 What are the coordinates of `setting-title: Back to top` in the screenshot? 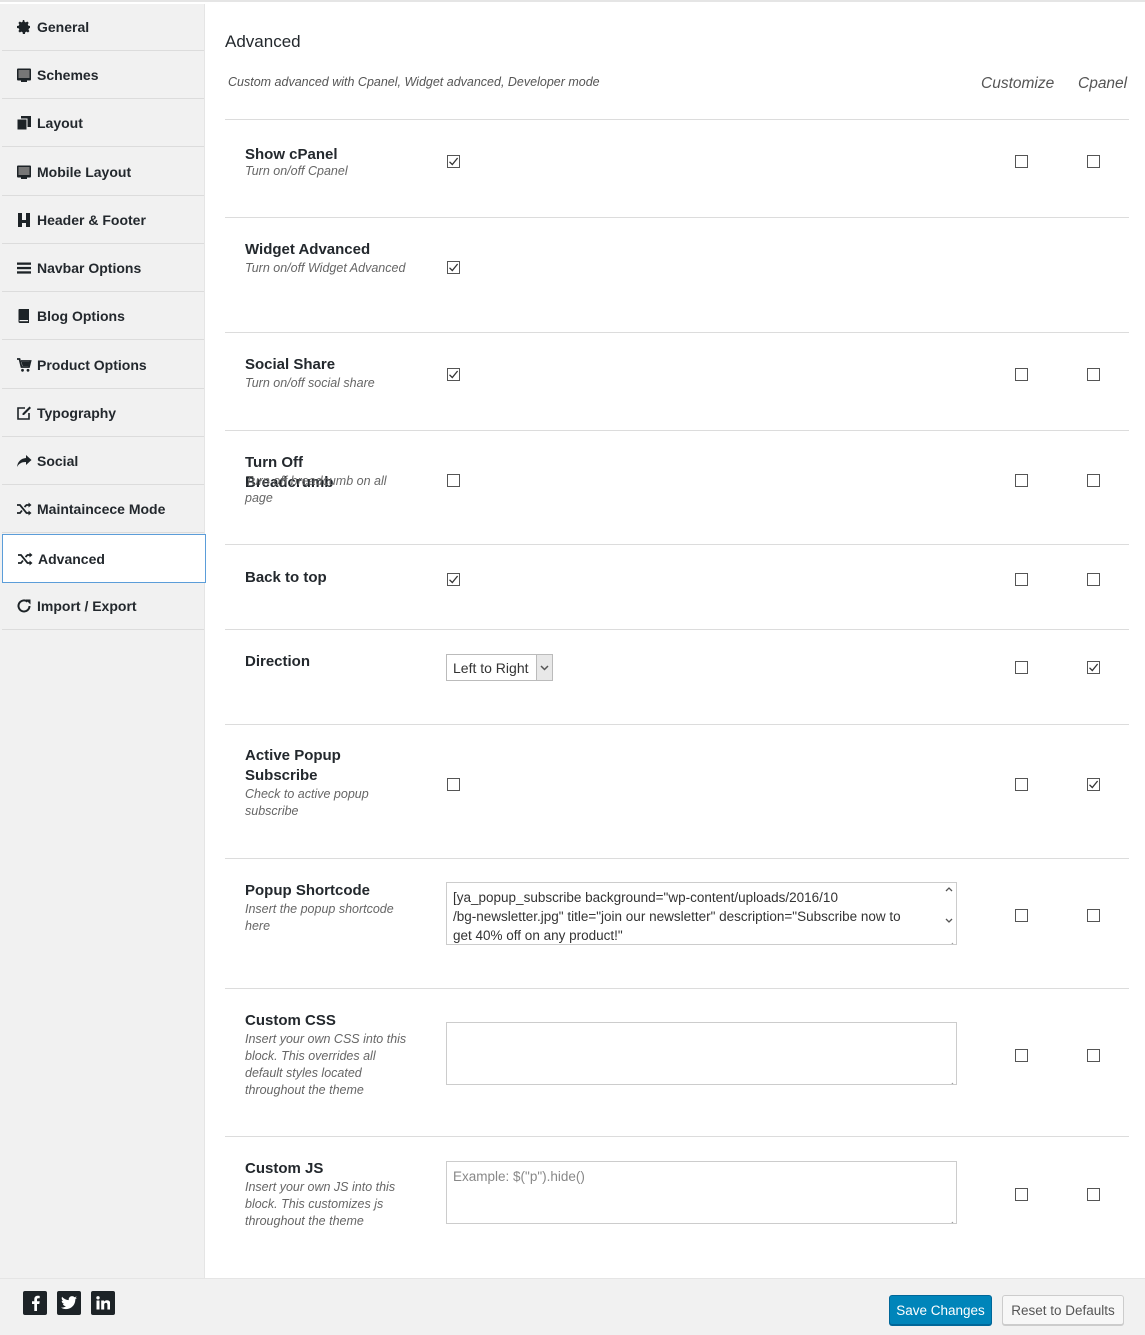 It's located at (286, 577).